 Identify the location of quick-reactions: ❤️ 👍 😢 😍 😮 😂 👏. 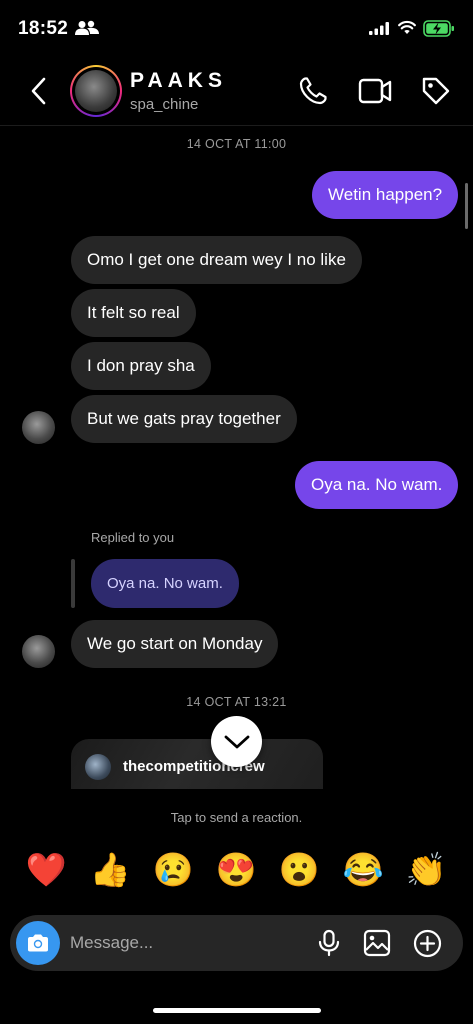
(236, 872).